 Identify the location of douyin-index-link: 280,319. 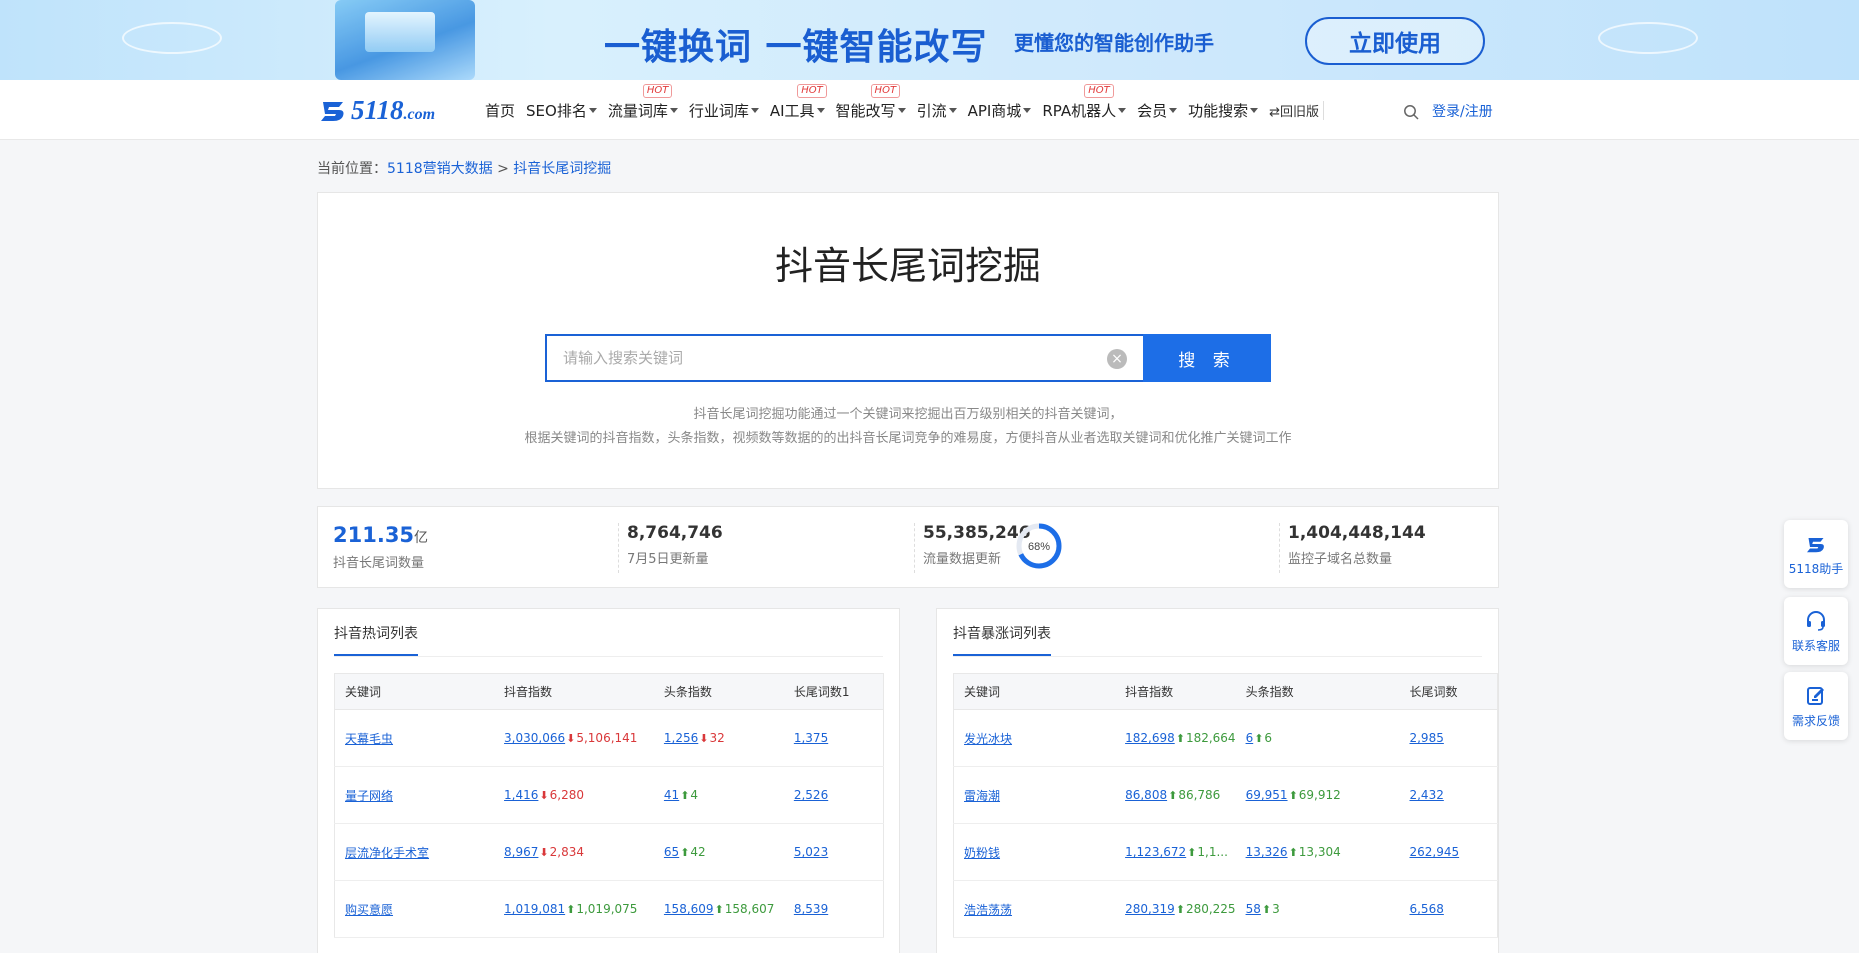
(1150, 909).